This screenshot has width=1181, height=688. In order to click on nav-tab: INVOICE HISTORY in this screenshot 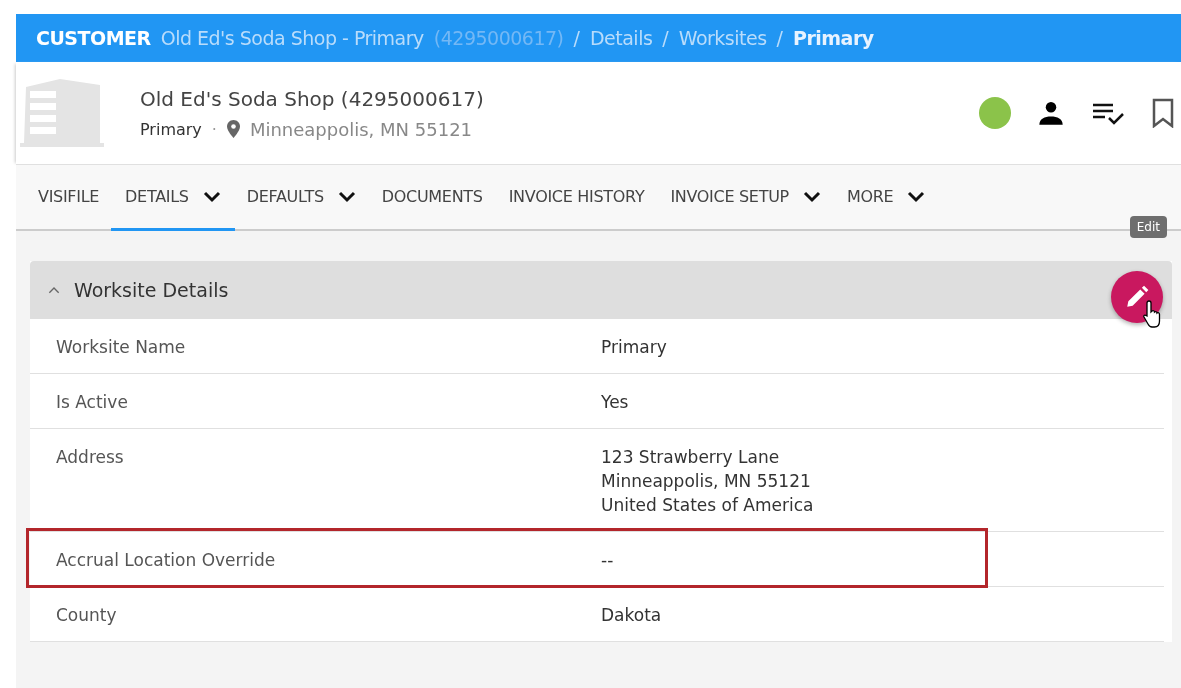, I will do `click(576, 198)`.